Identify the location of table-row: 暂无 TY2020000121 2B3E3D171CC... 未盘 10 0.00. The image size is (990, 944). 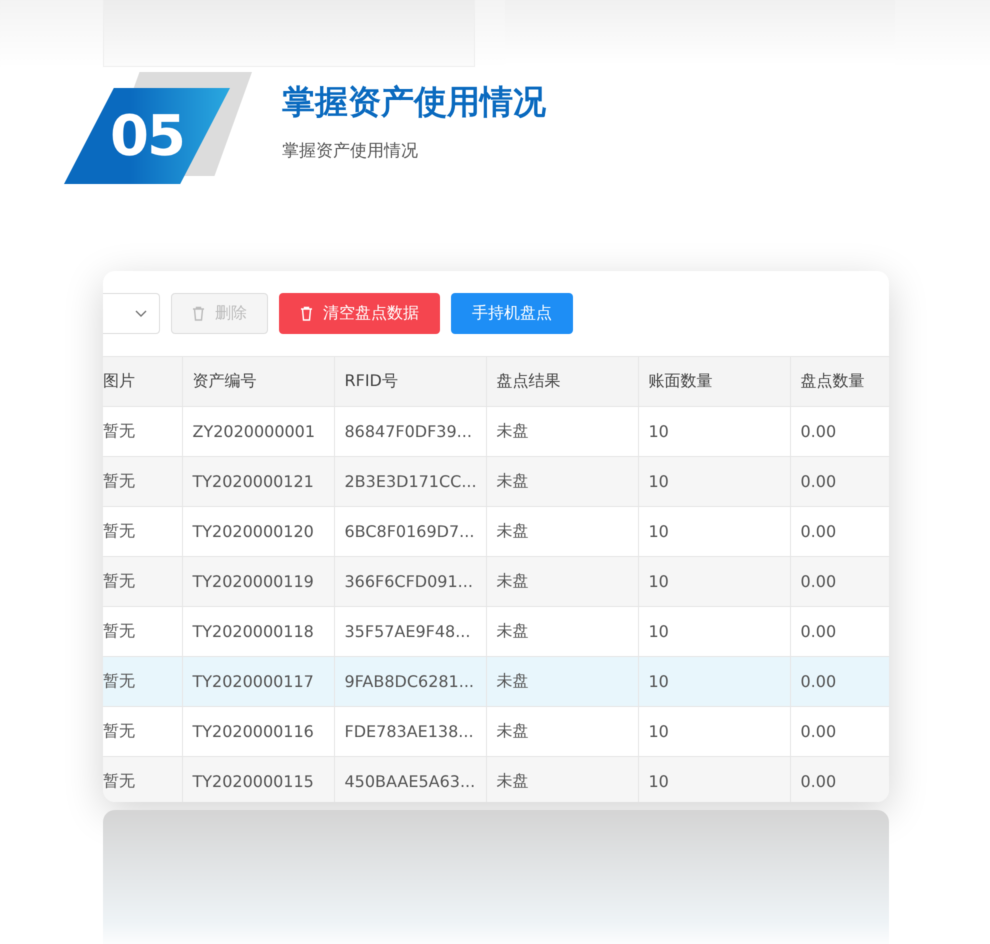
(496, 481).